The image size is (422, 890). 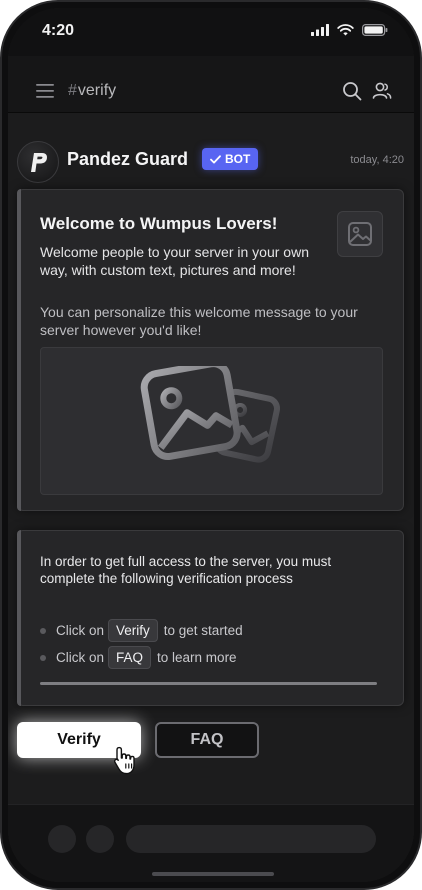 I want to click on step2-prefix: Click on, so click(x=80, y=657).